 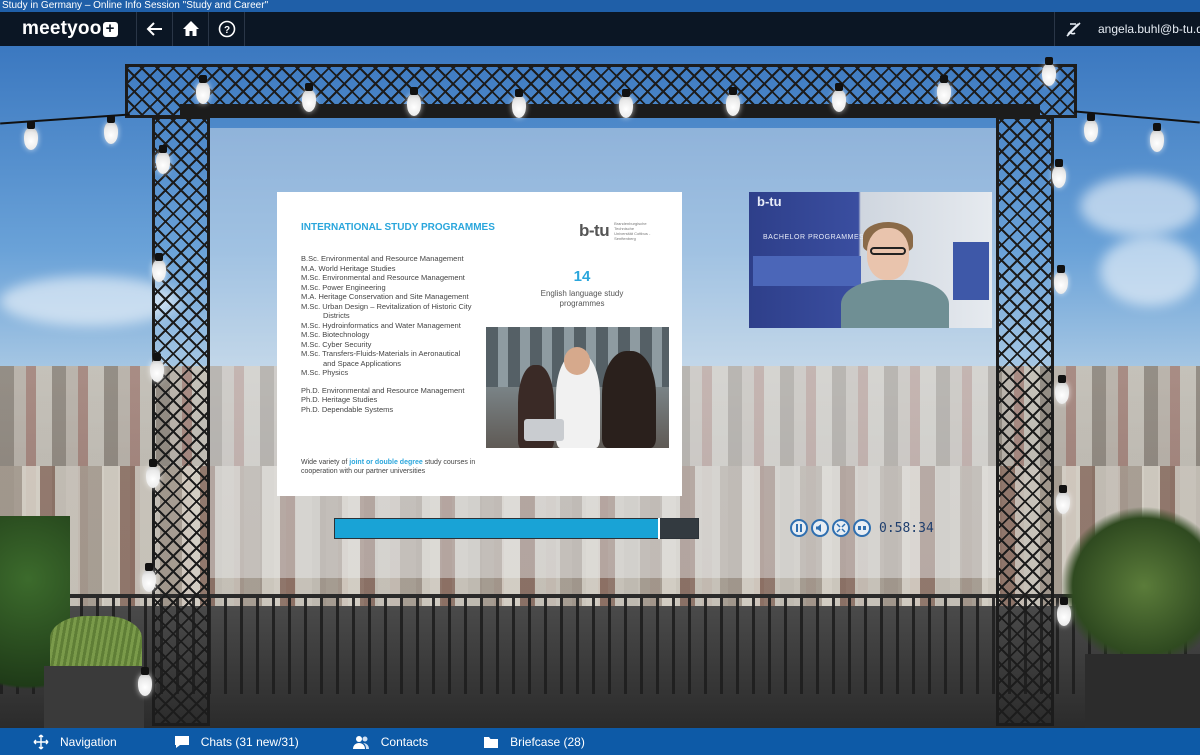 What do you see at coordinates (659, 528) in the screenshot?
I see `progress-knob` at bounding box center [659, 528].